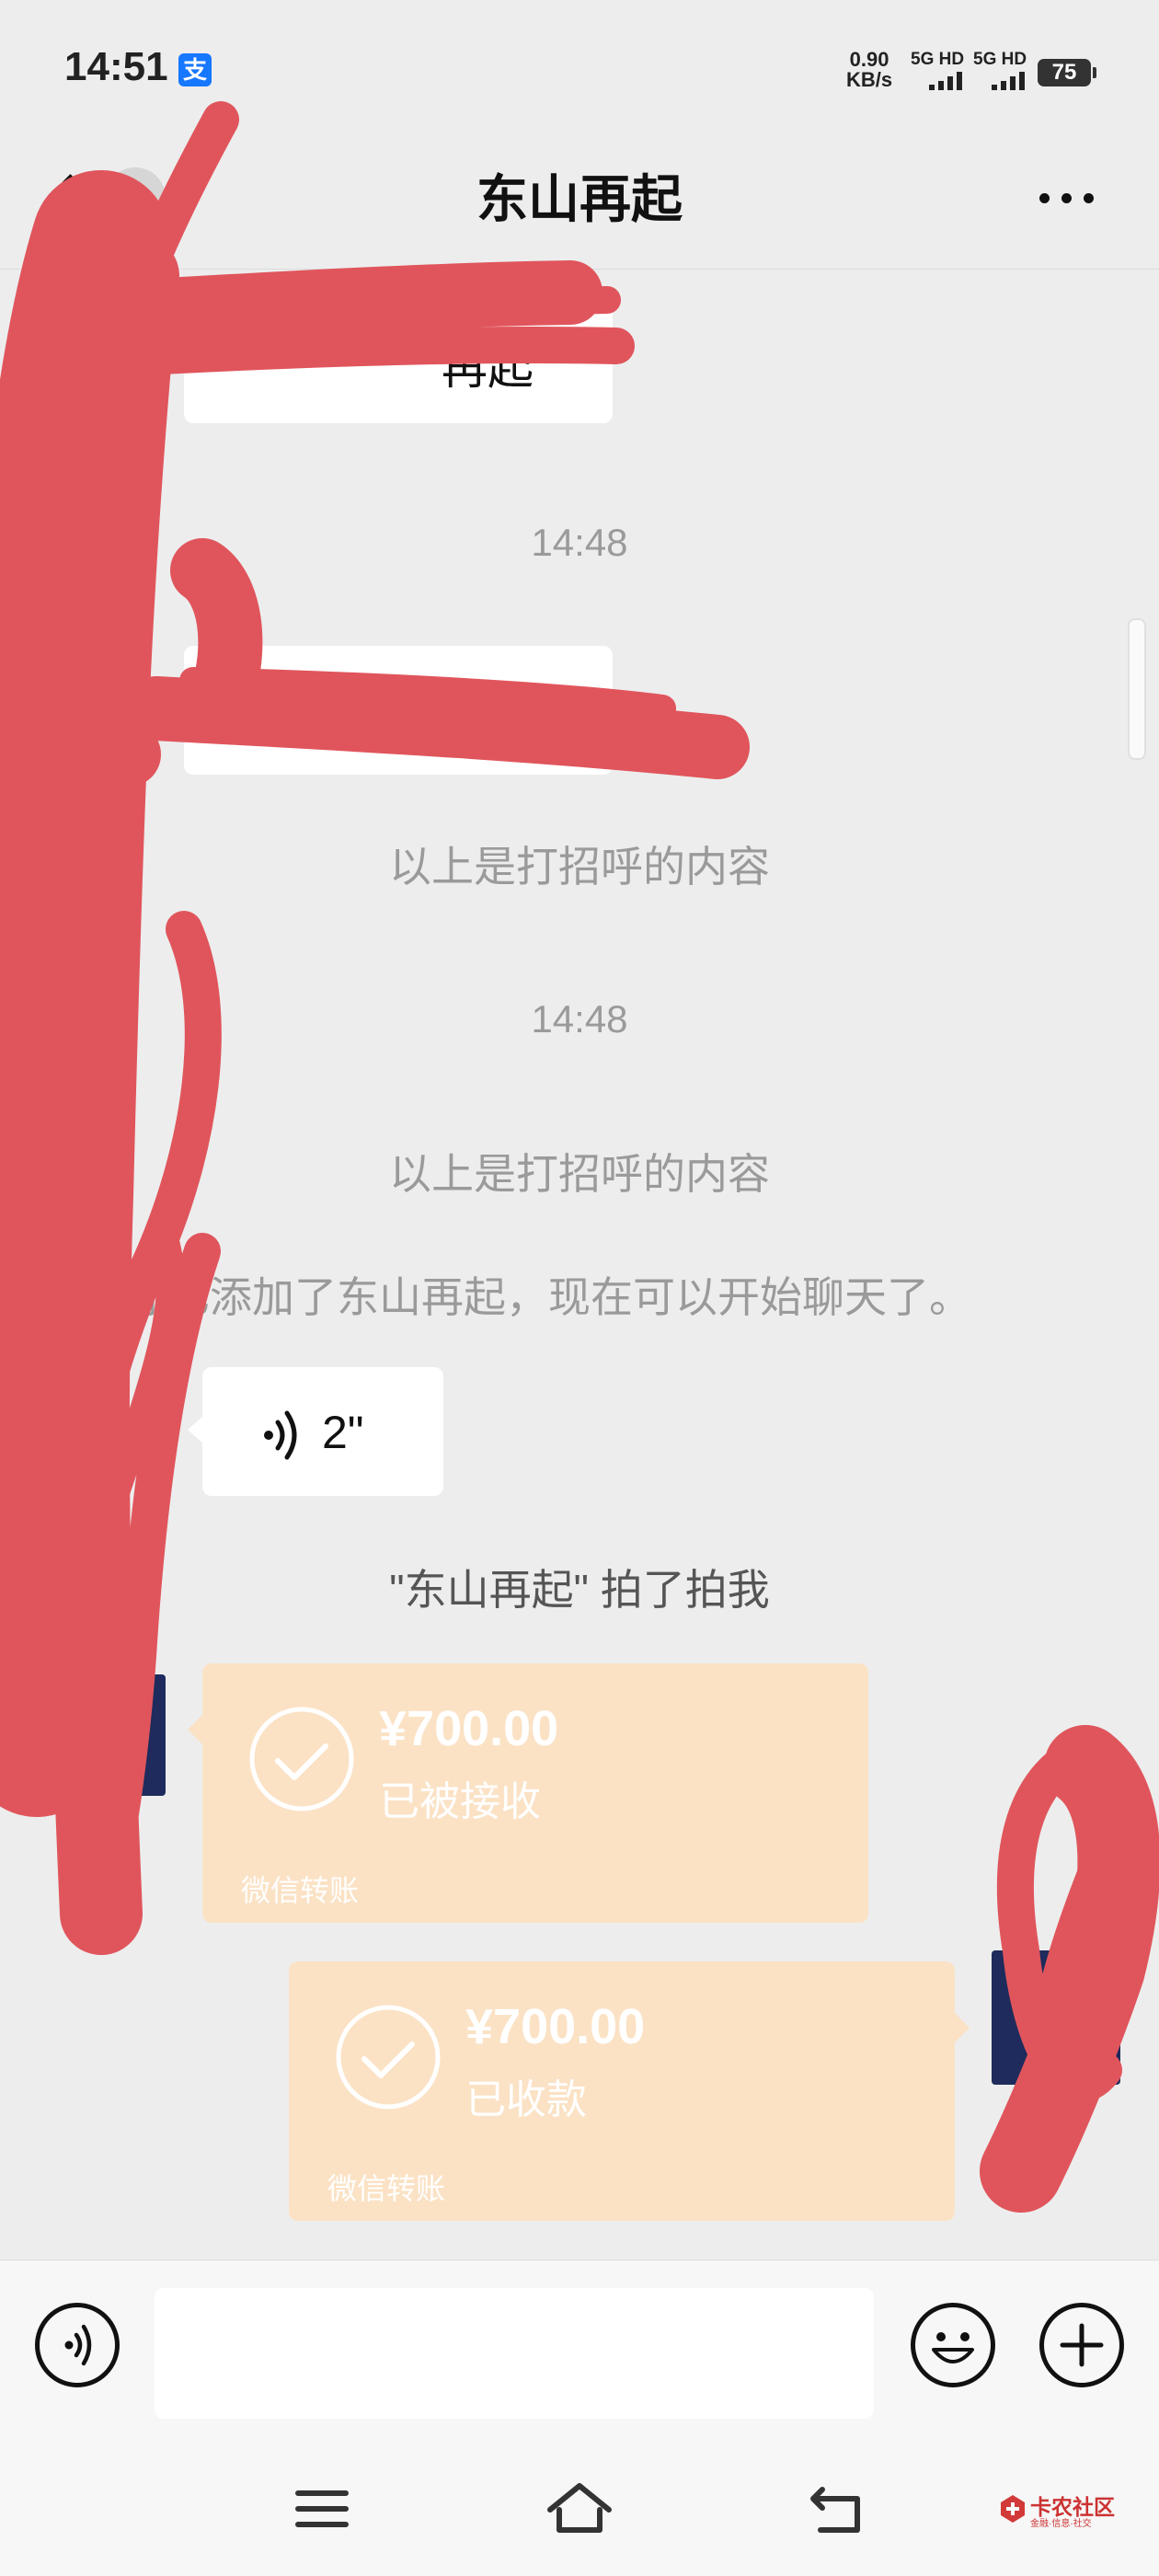 The height and width of the screenshot is (2576, 1159). What do you see at coordinates (398, 710) in the screenshot?
I see `message-bubble-text` at bounding box center [398, 710].